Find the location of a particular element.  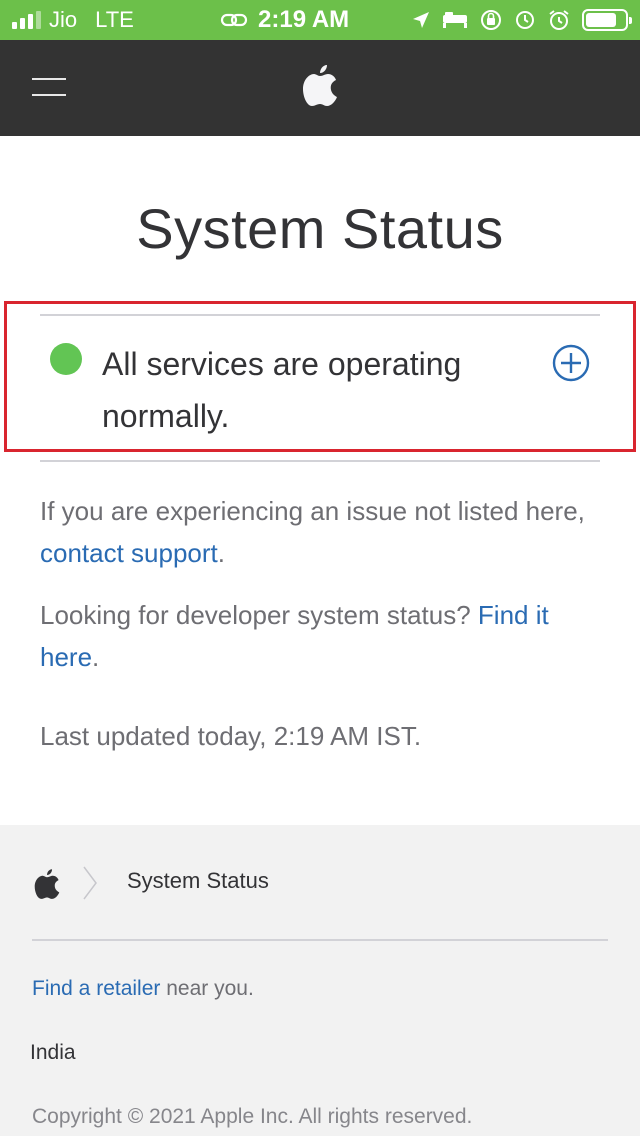

find-retailer-link: Find a retailer is located at coordinates (96, 988).